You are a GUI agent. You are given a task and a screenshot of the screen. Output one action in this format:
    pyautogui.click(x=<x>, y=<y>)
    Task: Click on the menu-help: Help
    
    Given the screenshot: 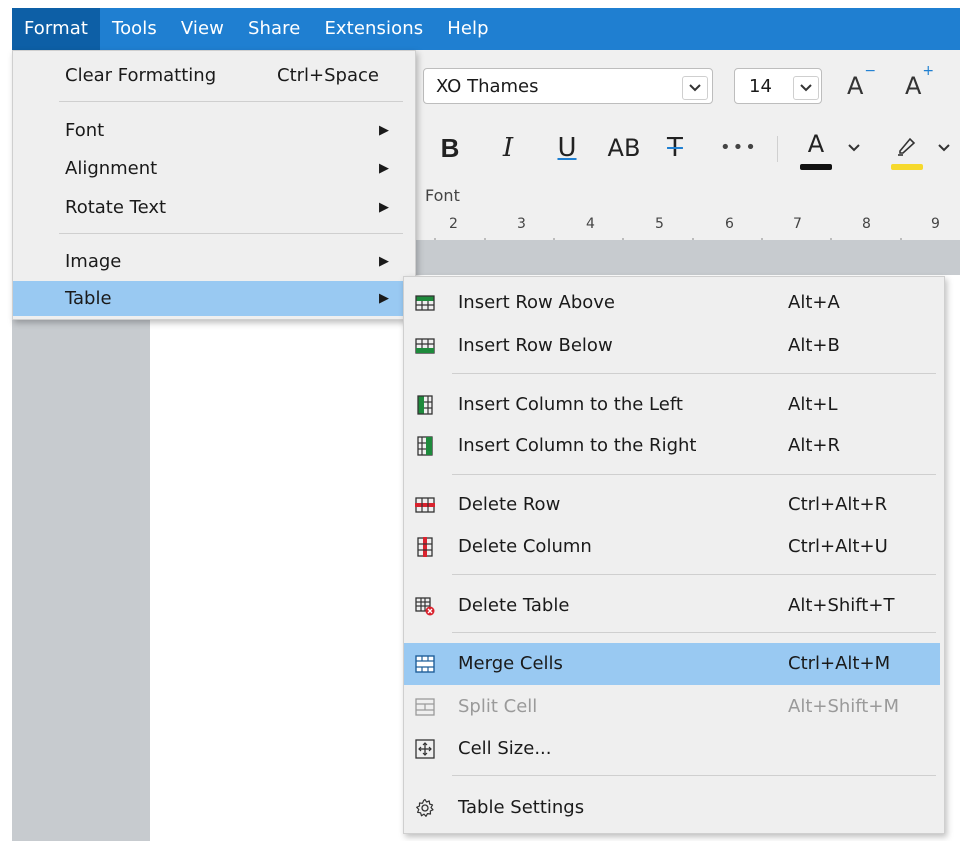 What is the action you would take?
    pyautogui.click(x=467, y=29)
    